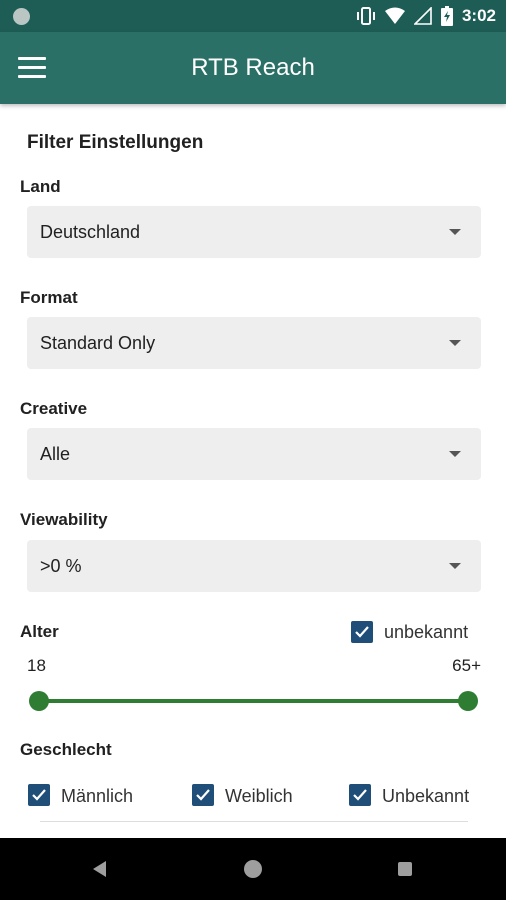 Image resolution: width=506 pixels, height=900 pixels. I want to click on recents-icon, so click(405, 869).